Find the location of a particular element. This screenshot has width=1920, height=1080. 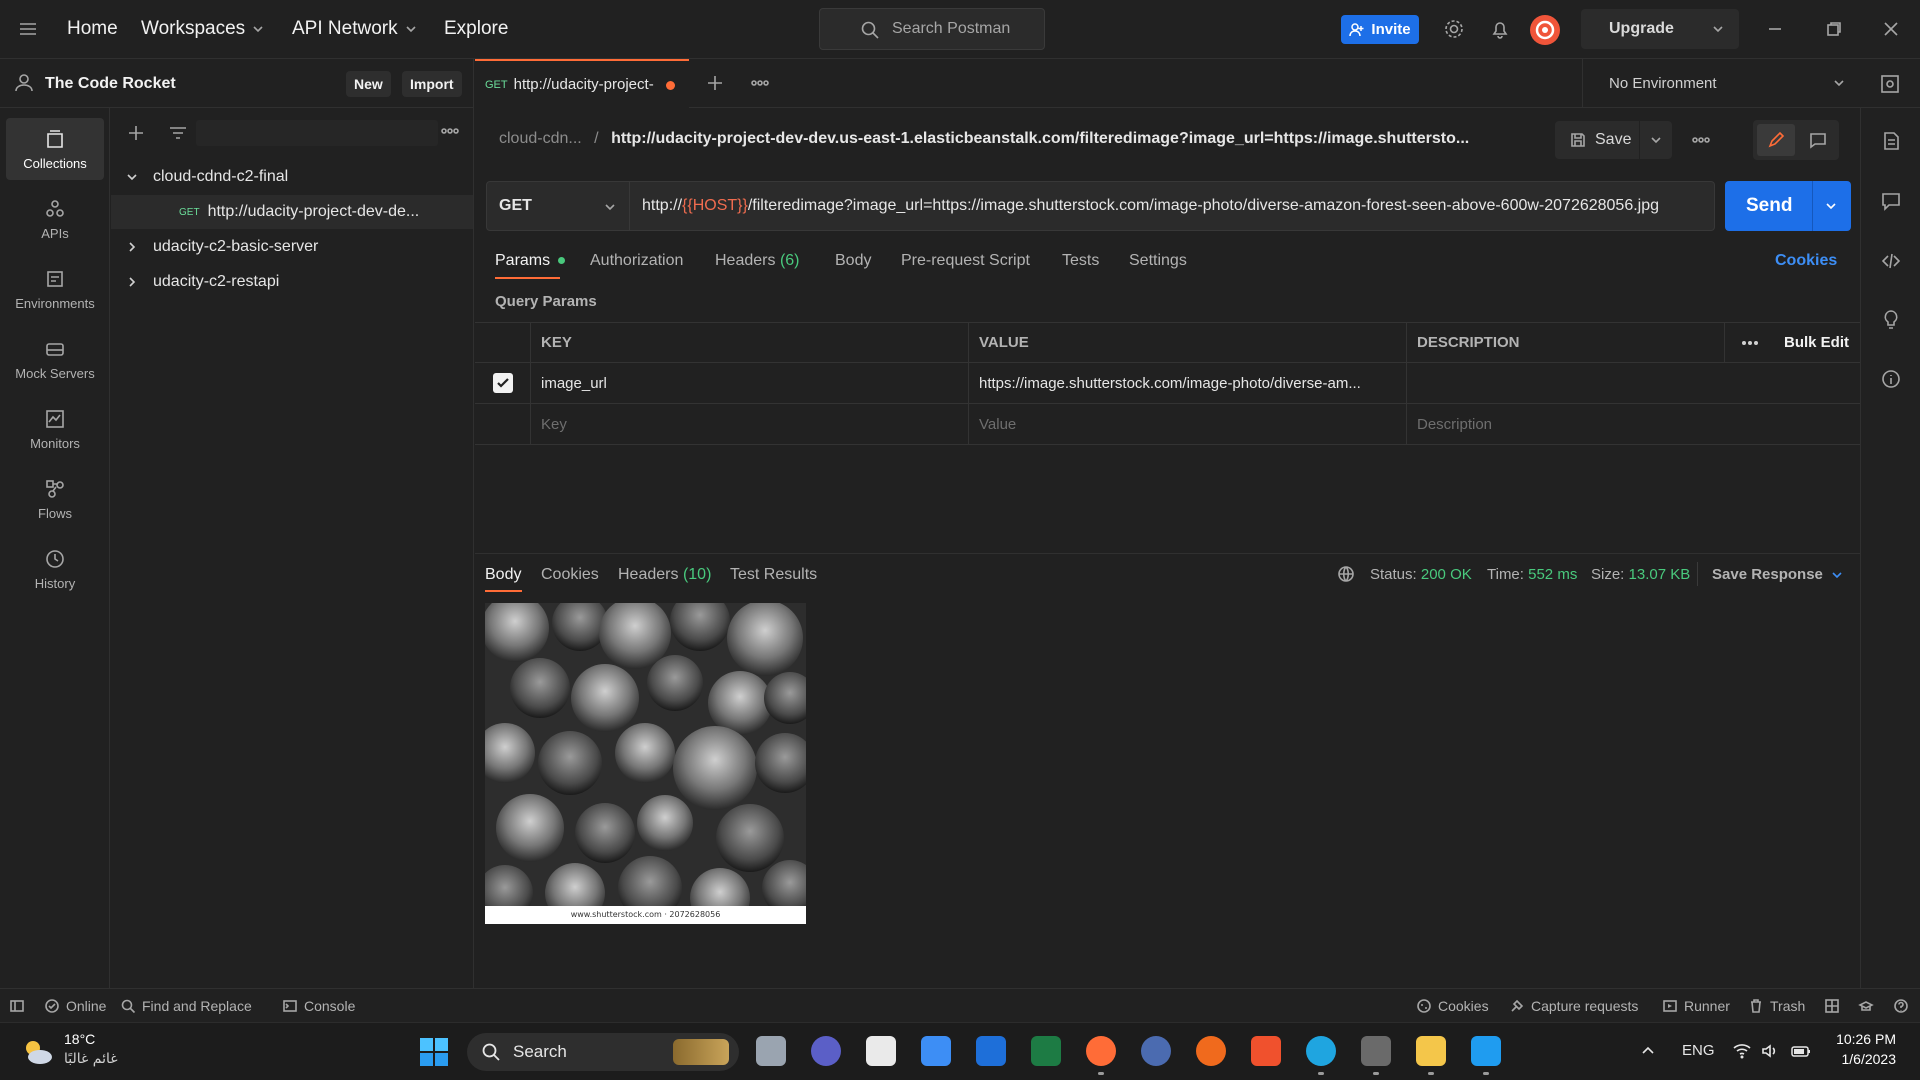

tab-params: Params is located at coordinates (530, 261).